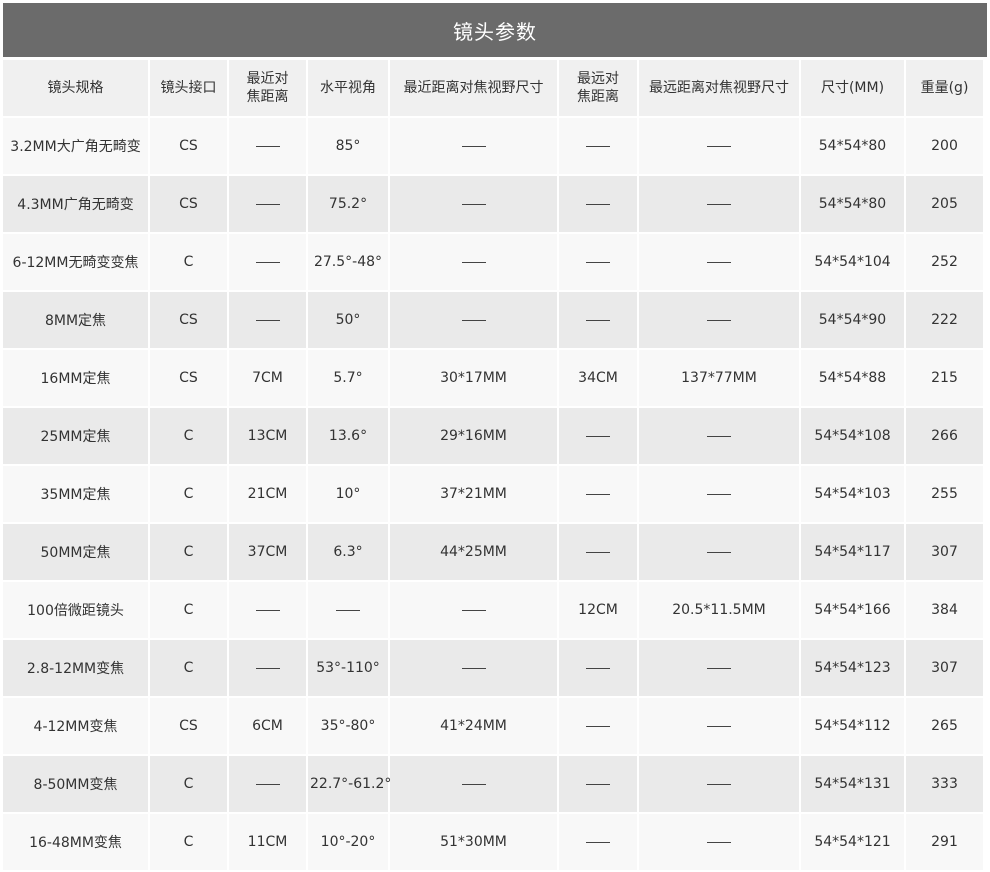 The image size is (990, 872). I want to click on cell-lens-spec: 4-12MM变焦, so click(75, 726).